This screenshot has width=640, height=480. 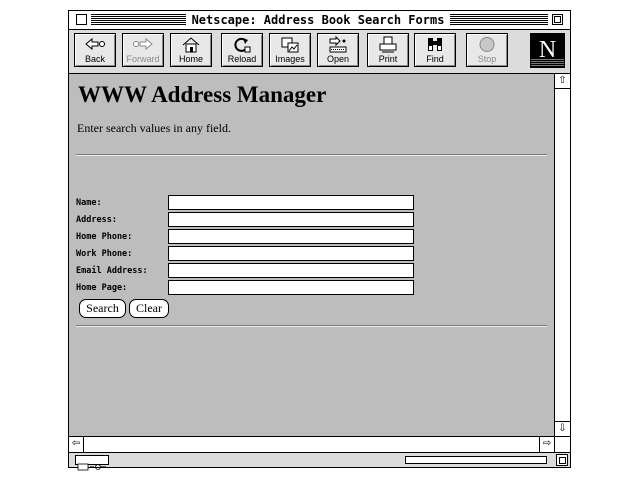 I want to click on page-title: WWW Address Manager, so click(x=202, y=94).